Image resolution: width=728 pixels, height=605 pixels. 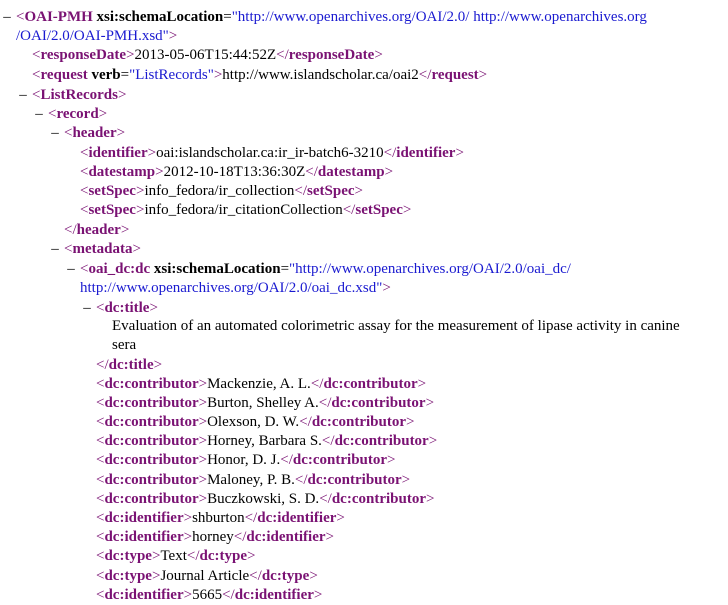 What do you see at coordinates (220, 518) in the screenshot?
I see `xml-line: <dc:identifier>shburton</dc:identifier>` at bounding box center [220, 518].